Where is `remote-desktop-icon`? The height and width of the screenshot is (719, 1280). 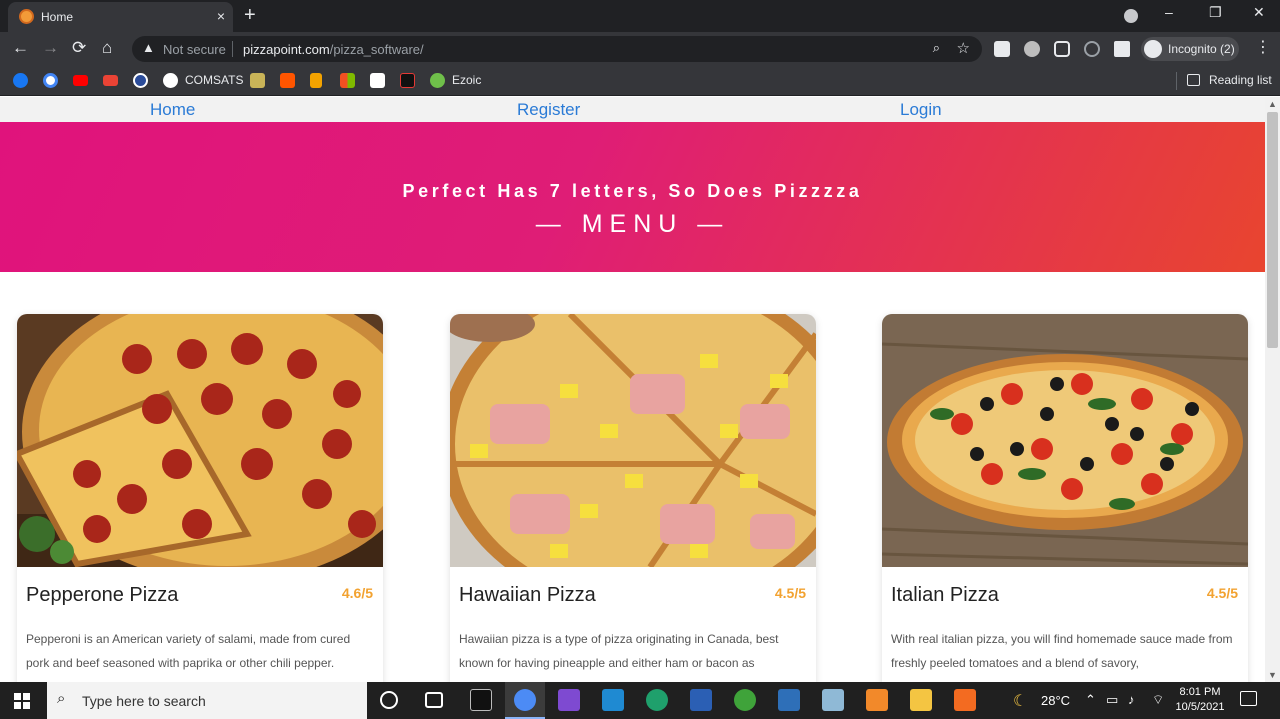
remote-desktop-icon is located at coordinates (789, 700).